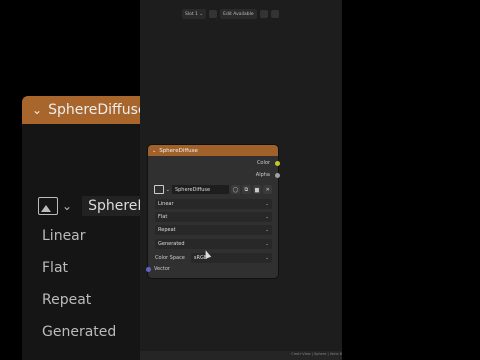 This screenshot has width=480, height=360. I want to click on extension-value: Repeat, so click(167, 230).